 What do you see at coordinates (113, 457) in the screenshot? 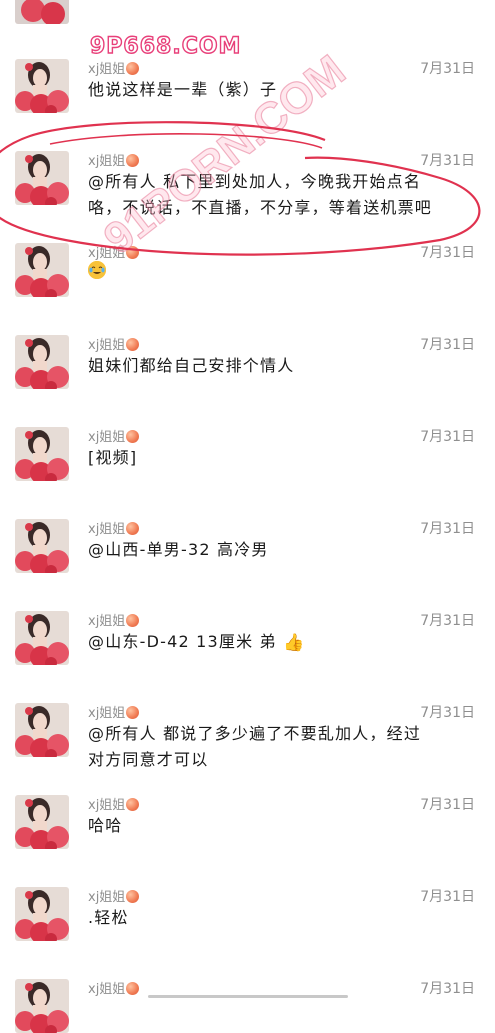
I see `message-line-text: [视频]` at bounding box center [113, 457].